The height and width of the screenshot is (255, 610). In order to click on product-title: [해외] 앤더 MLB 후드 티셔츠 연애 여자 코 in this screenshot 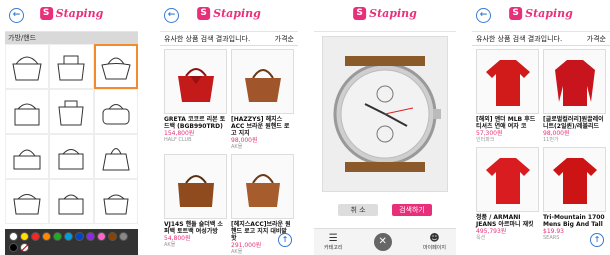, I will do `click(506, 123)`.